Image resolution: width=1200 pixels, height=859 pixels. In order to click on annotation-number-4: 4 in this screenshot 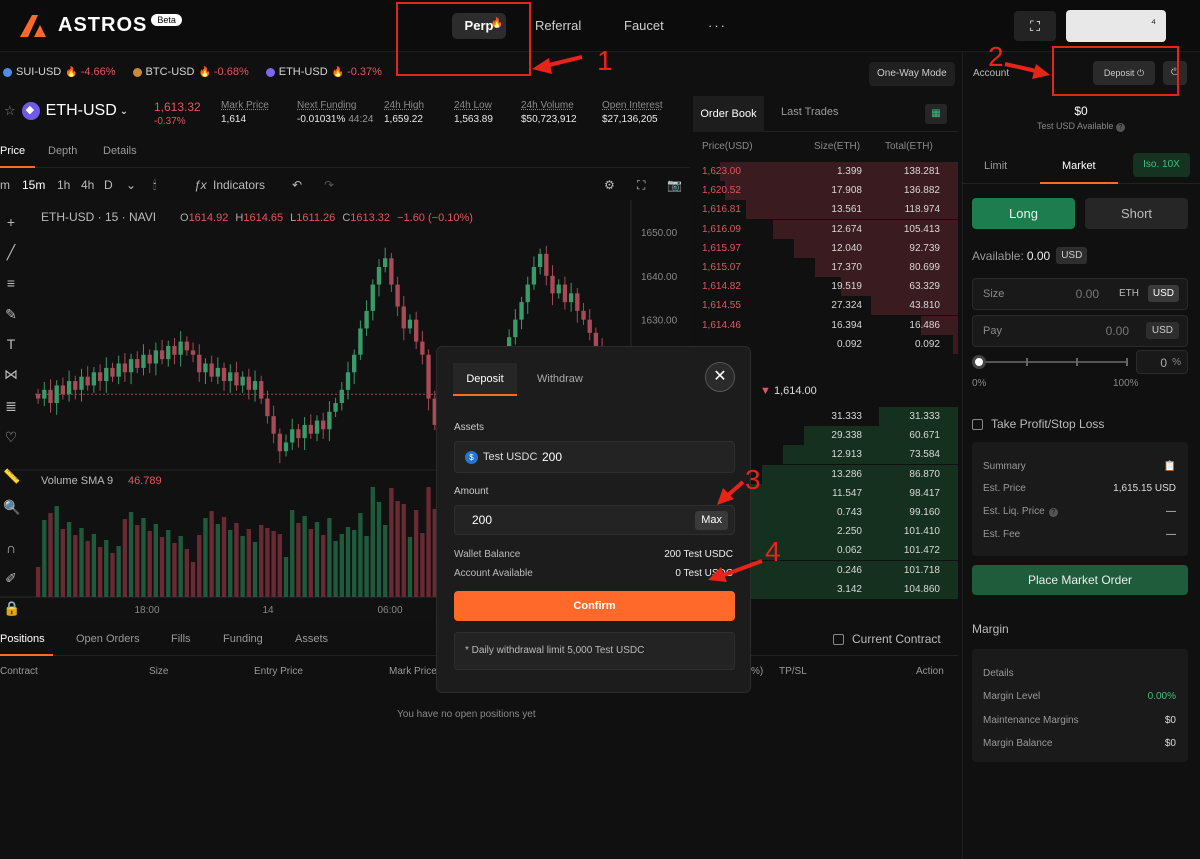, I will do `click(773, 551)`.